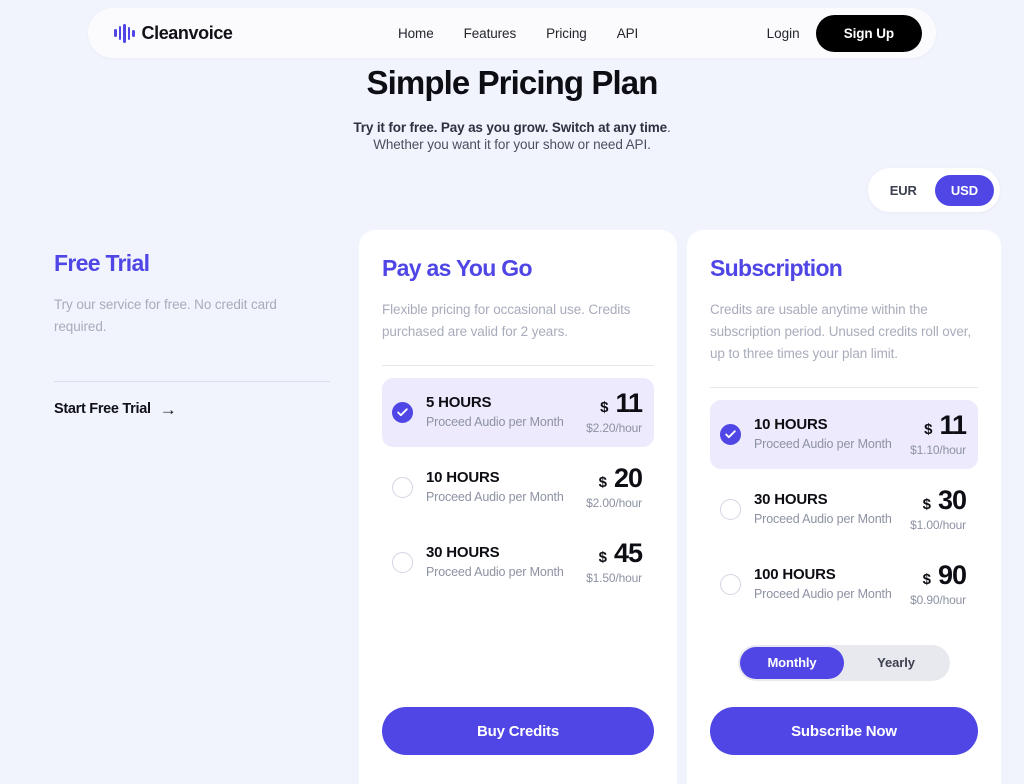 The height and width of the screenshot is (784, 1024). What do you see at coordinates (844, 731) in the screenshot?
I see `subscribe-now-button: Subscribe Now` at bounding box center [844, 731].